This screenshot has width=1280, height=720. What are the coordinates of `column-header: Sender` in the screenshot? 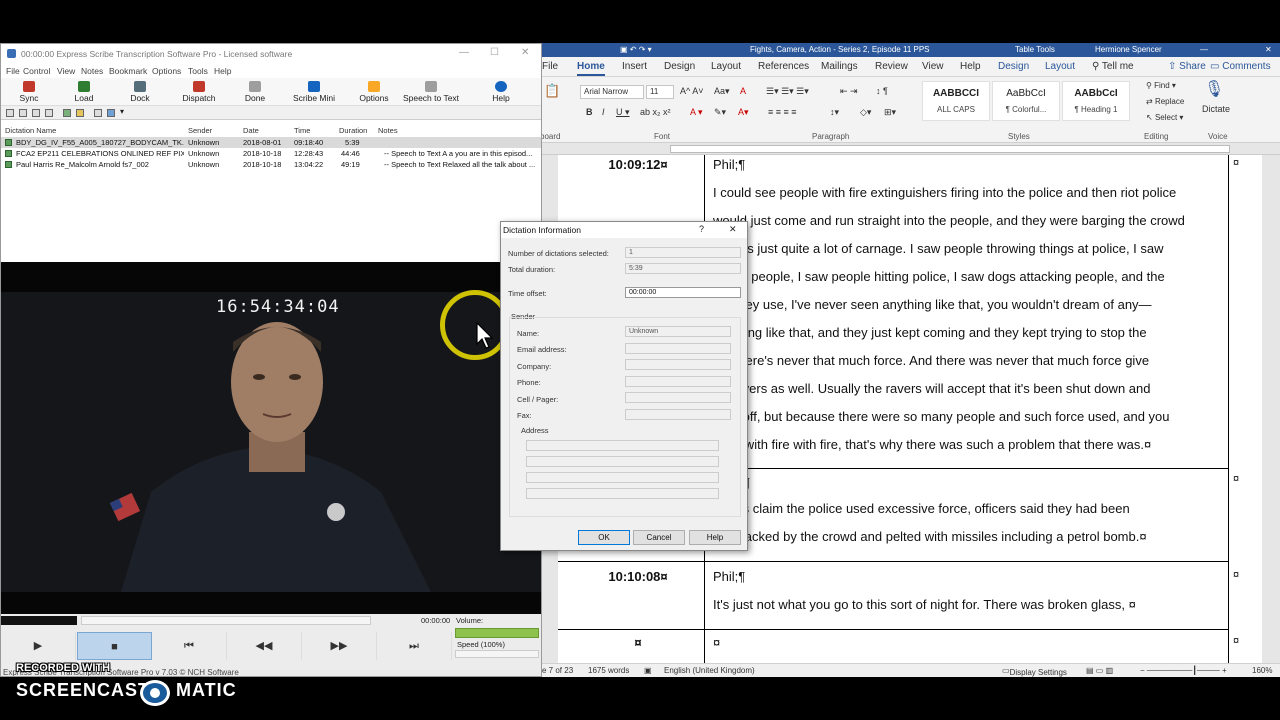 It's located at (200, 130).